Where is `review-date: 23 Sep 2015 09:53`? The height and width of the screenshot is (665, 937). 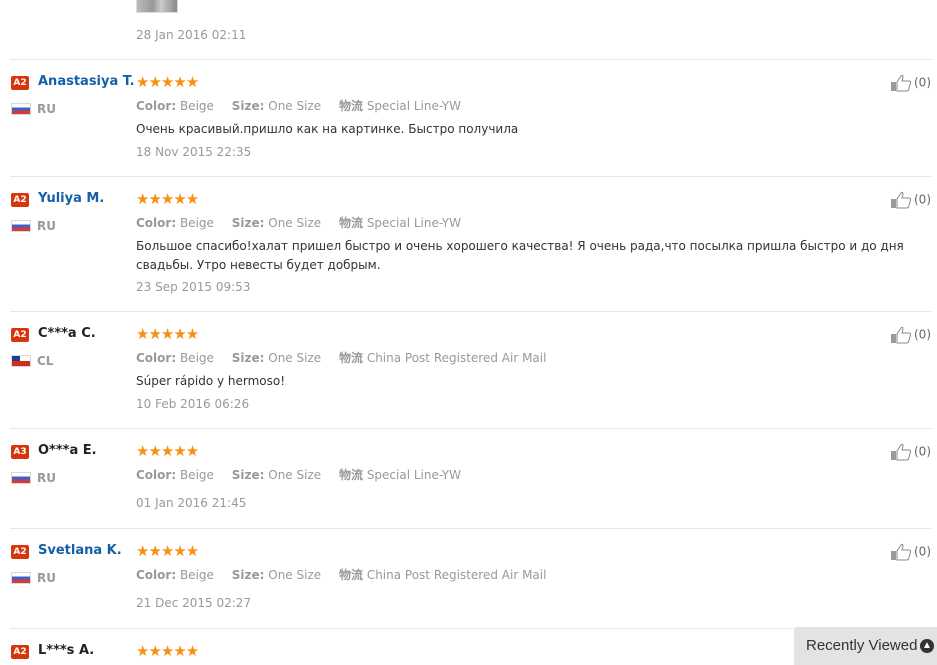
review-date: 23 Sep 2015 09:53 is located at coordinates (193, 287).